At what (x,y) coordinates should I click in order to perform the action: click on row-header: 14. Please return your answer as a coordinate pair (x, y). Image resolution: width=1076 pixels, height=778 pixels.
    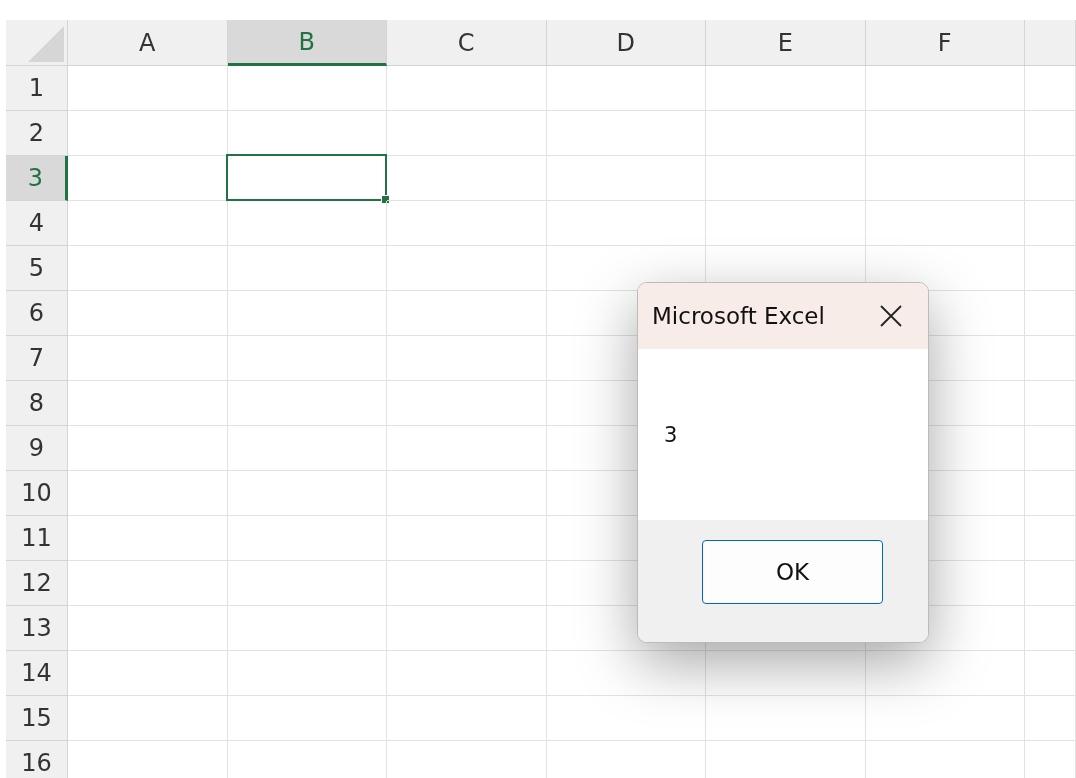
    Looking at the image, I should click on (37, 673).